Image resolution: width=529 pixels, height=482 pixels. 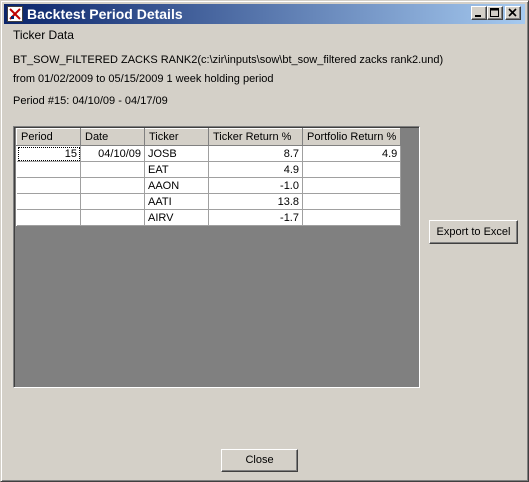 I want to click on close-icon, so click(x=512, y=12).